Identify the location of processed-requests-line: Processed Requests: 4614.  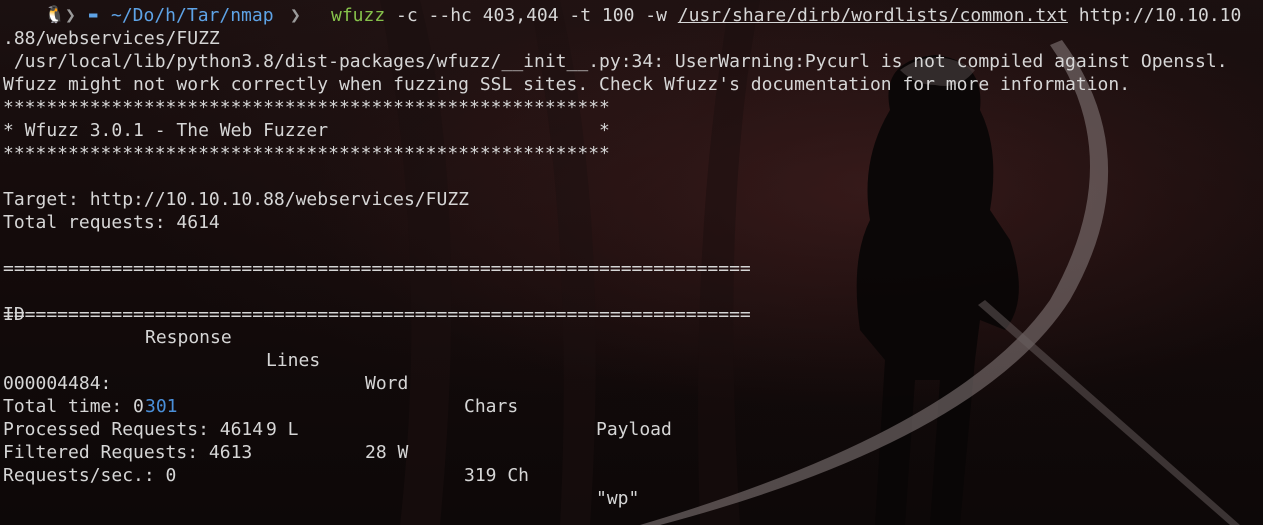
(133, 429).